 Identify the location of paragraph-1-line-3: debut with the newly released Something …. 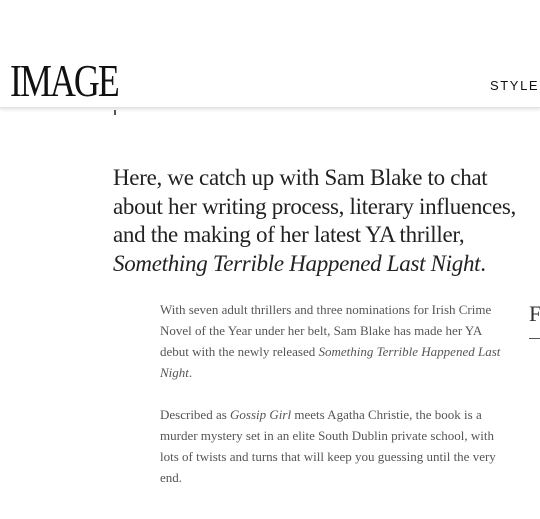
(332, 351).